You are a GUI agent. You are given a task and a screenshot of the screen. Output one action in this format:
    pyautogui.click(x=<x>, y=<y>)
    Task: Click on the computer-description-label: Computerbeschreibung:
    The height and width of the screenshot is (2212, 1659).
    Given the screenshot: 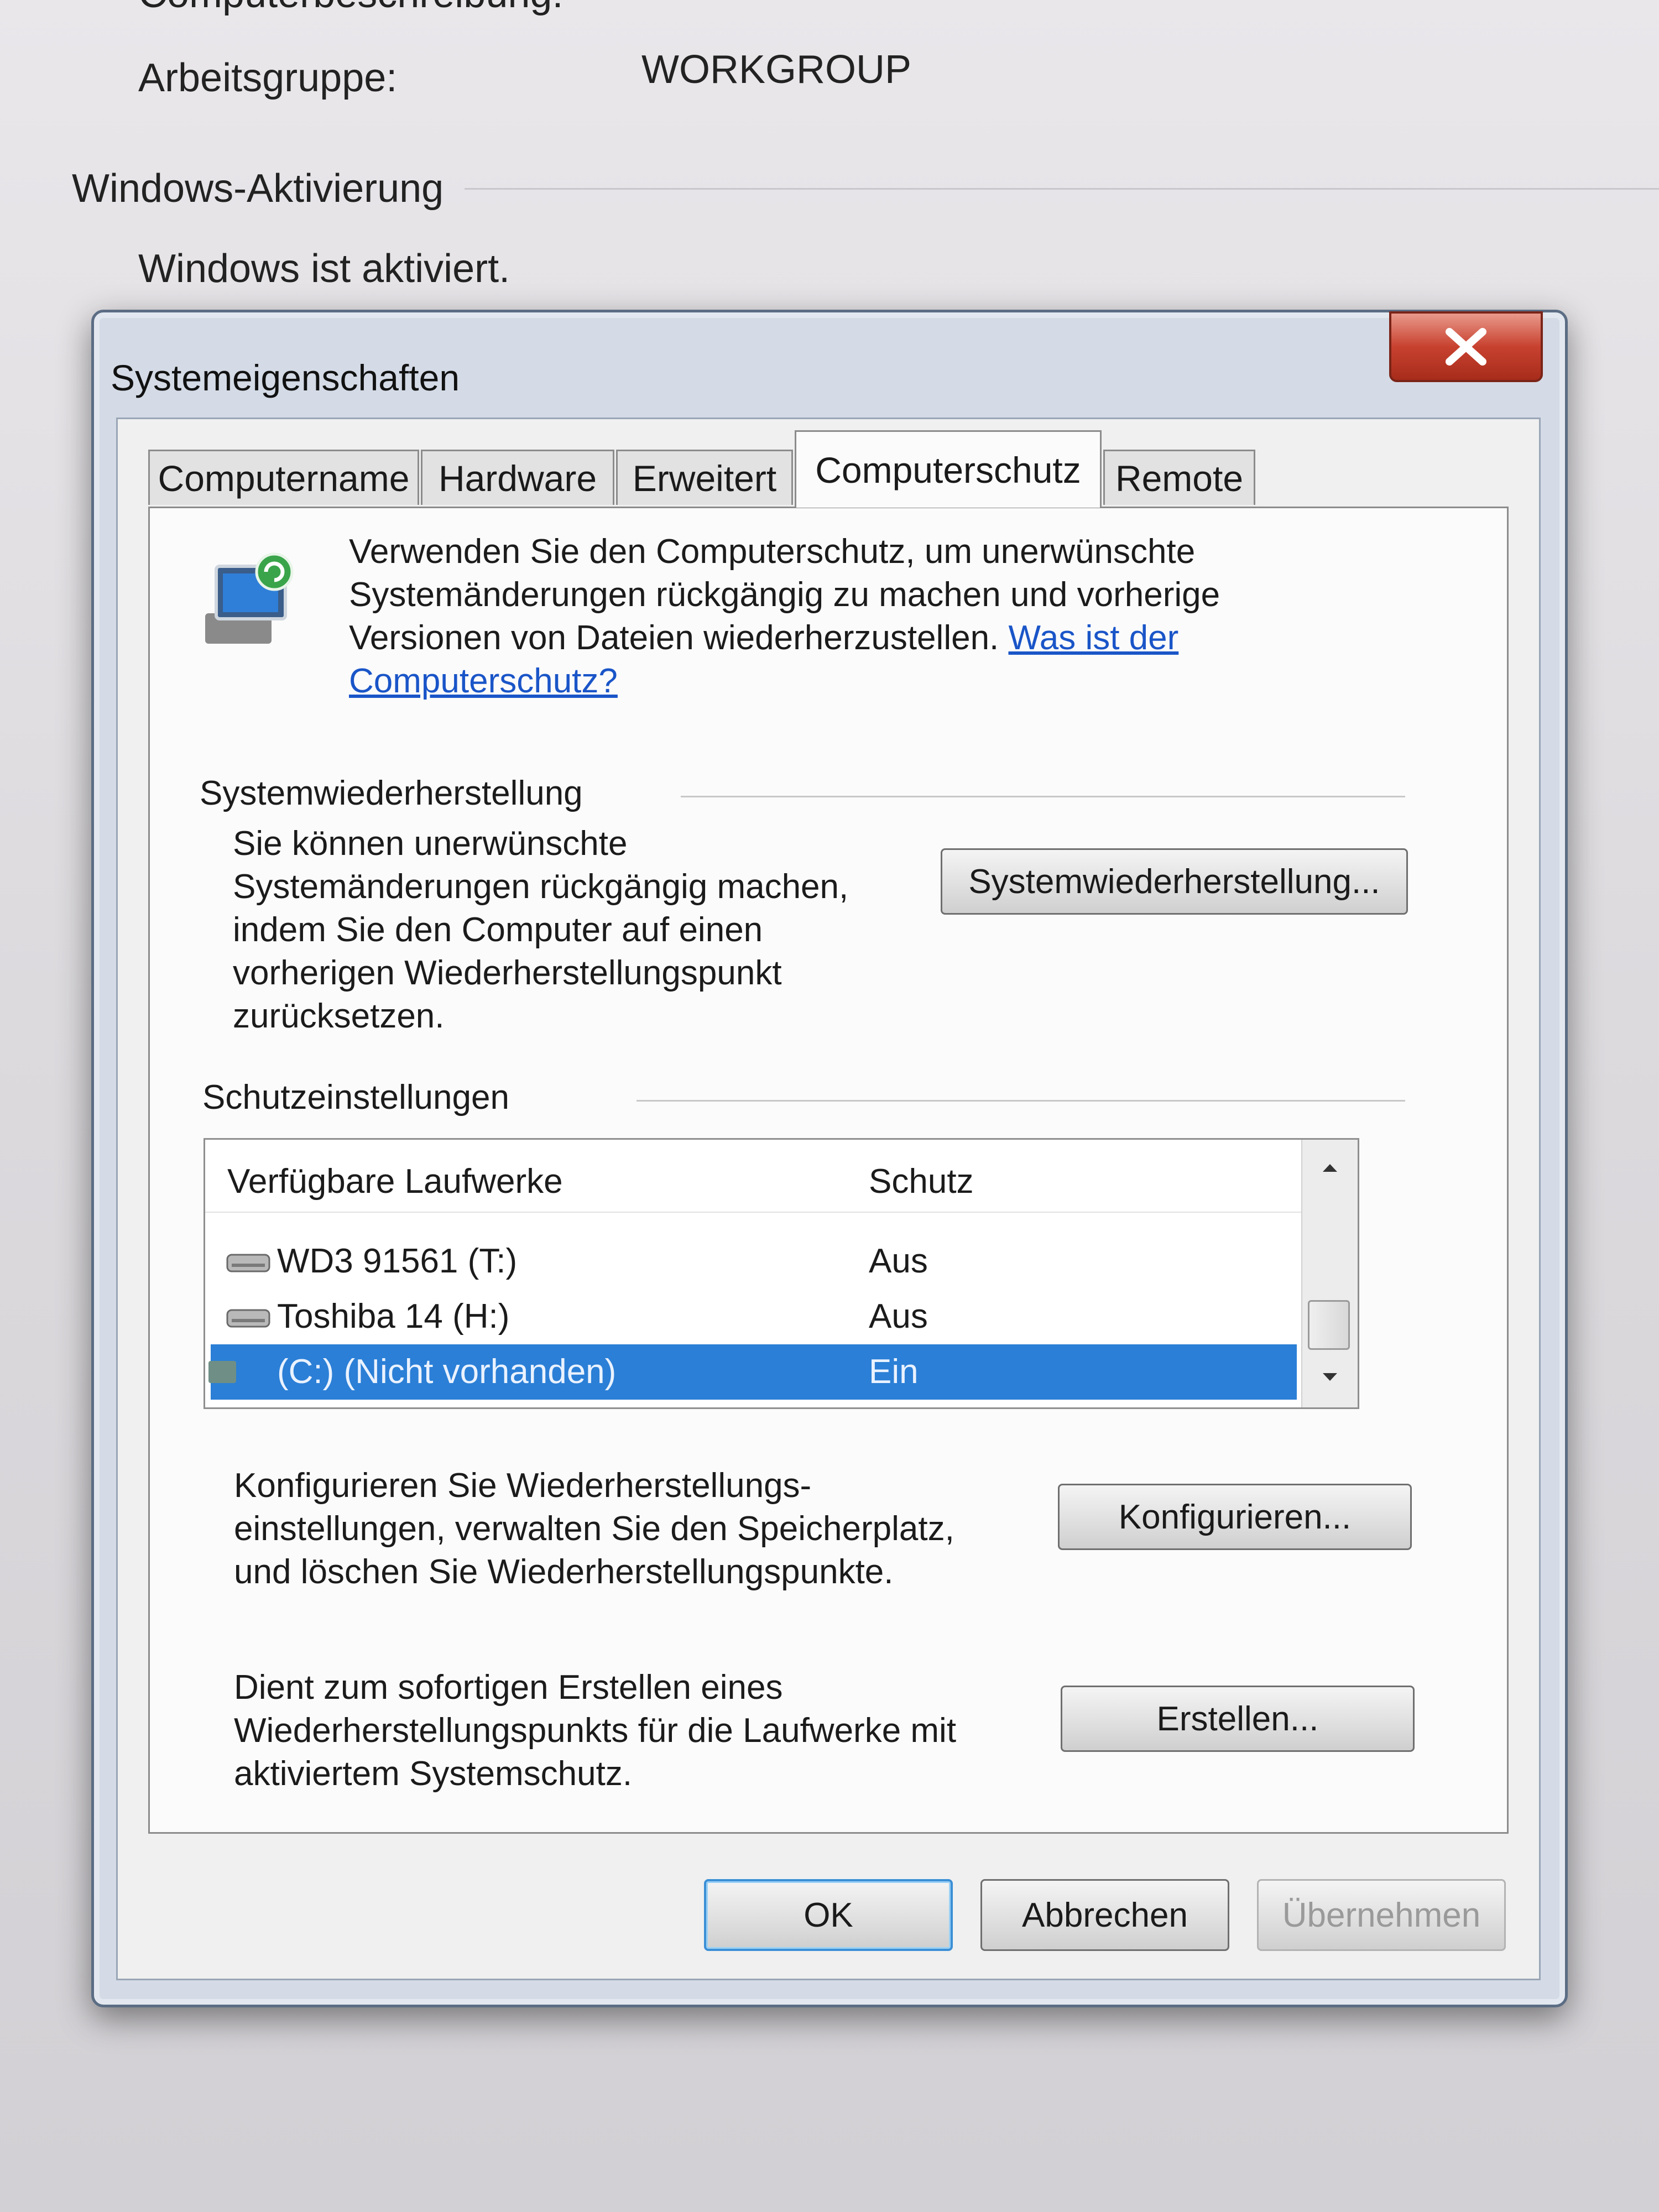 What is the action you would take?
    pyautogui.click(x=350, y=9)
    